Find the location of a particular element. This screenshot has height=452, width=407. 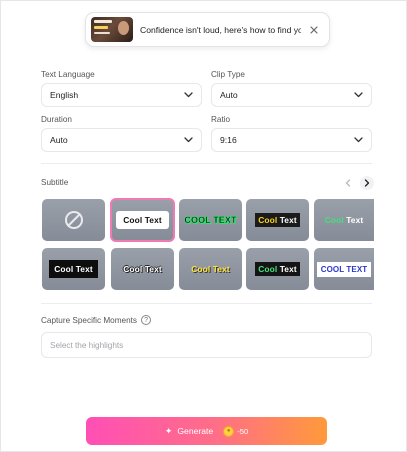

subtitle-style-shadow: Cool Text is located at coordinates (142, 269).